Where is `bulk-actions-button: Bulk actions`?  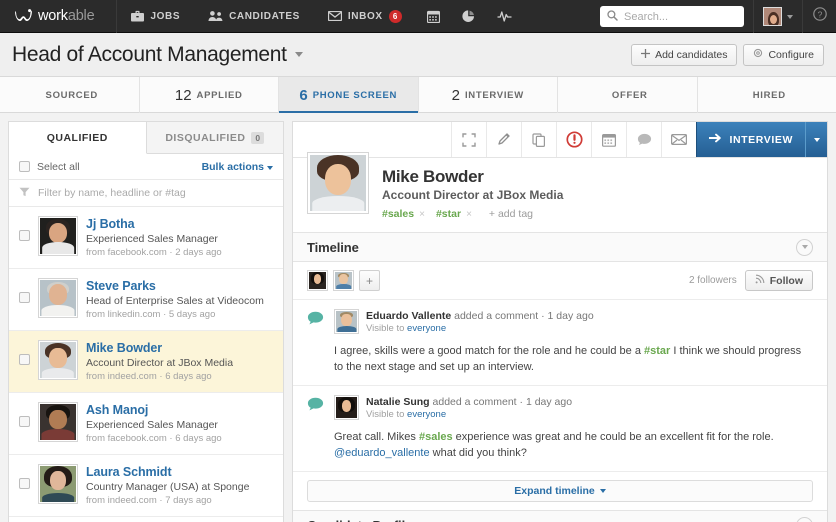
bulk-actions-button: Bulk actions is located at coordinates (237, 167).